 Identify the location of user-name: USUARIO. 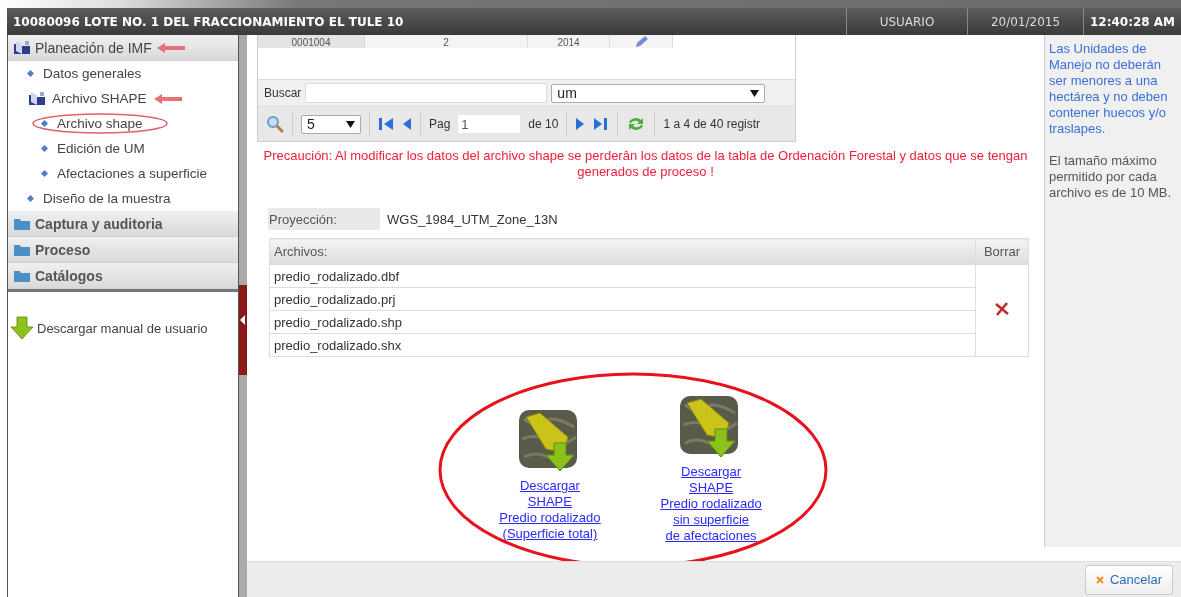
(906, 21).